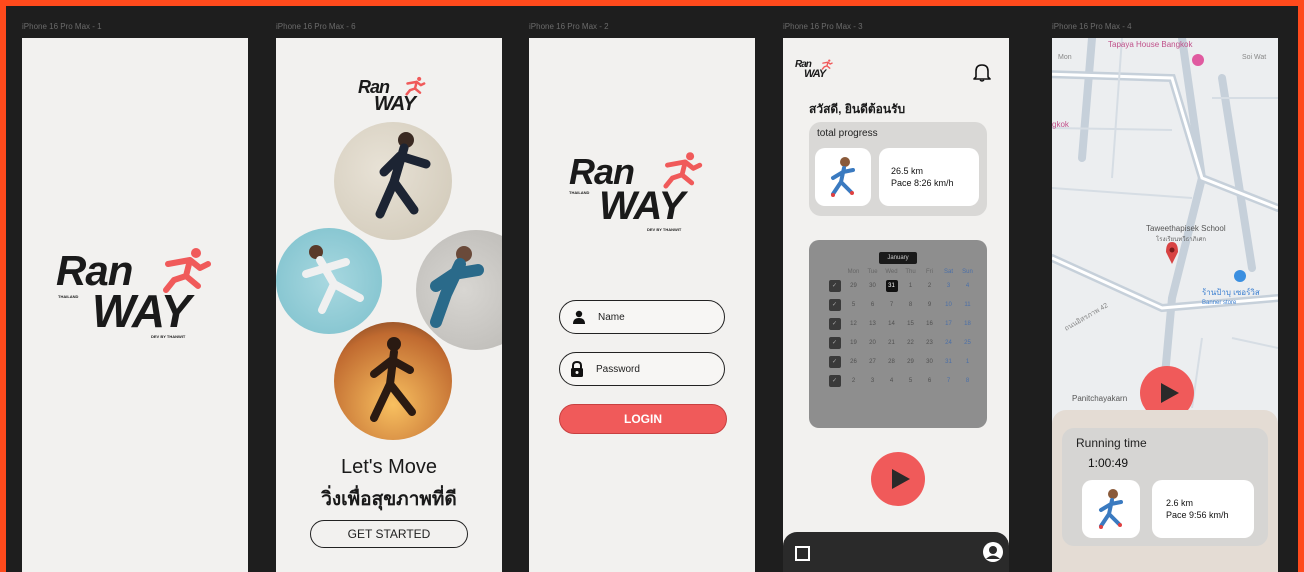  What do you see at coordinates (872, 361) in the screenshot?
I see `calendar-day: 27` at bounding box center [872, 361].